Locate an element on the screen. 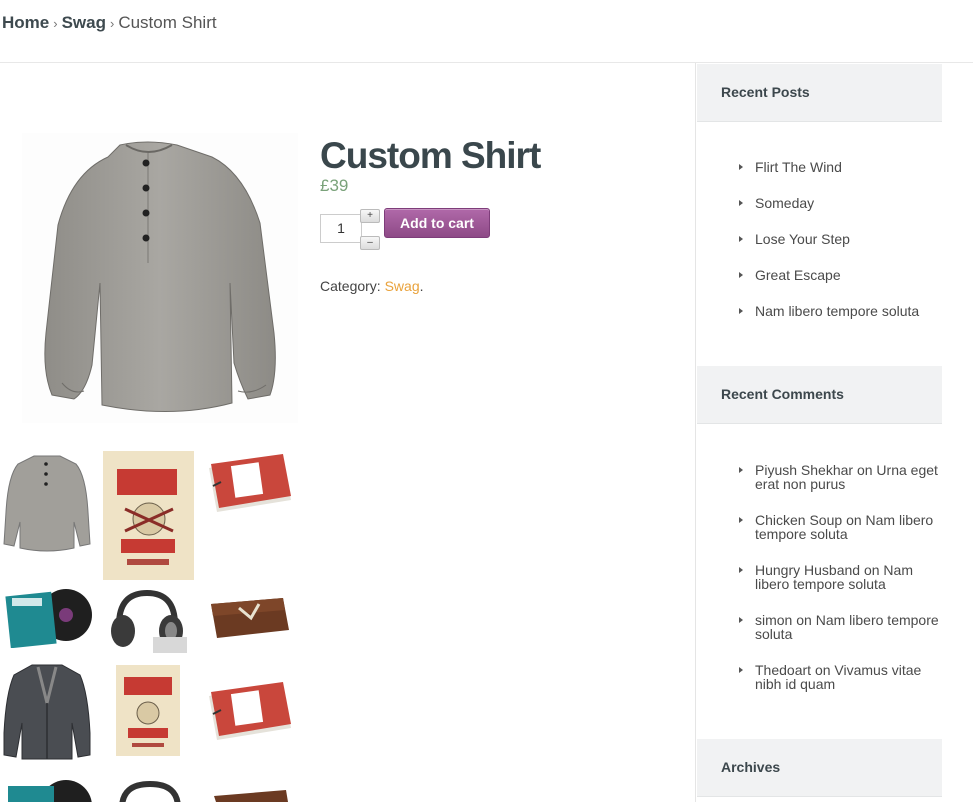 Image resolution: width=973 pixels, height=802 pixels. breadcrumb: Home › Swag › Custom Shirt is located at coordinates (109, 23).